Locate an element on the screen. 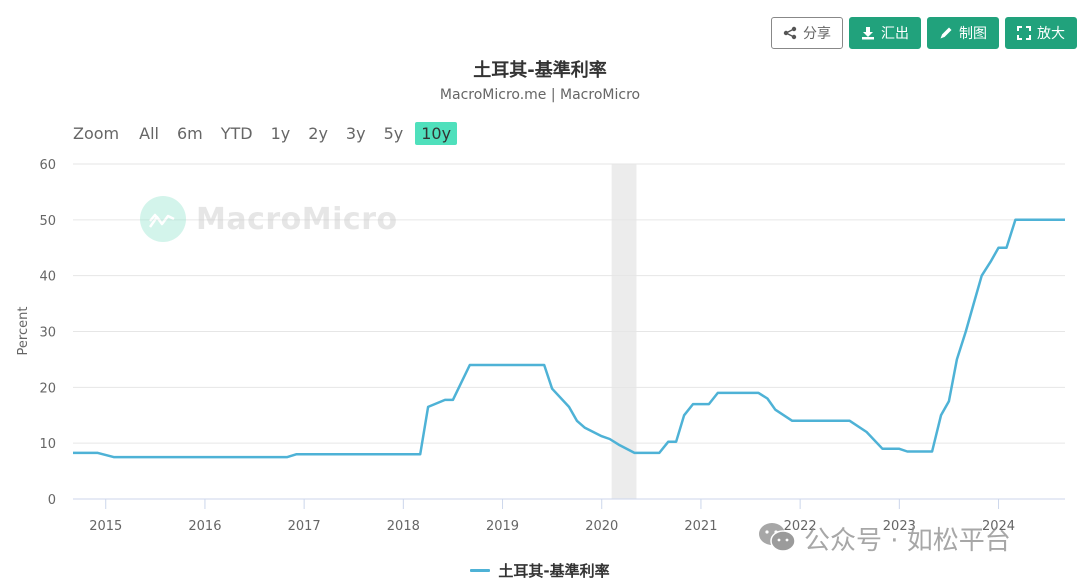 Image resolution: width=1080 pixels, height=581 pixels. y-axis: 0 10 20 30 40 50 60 is located at coordinates (47, 333).